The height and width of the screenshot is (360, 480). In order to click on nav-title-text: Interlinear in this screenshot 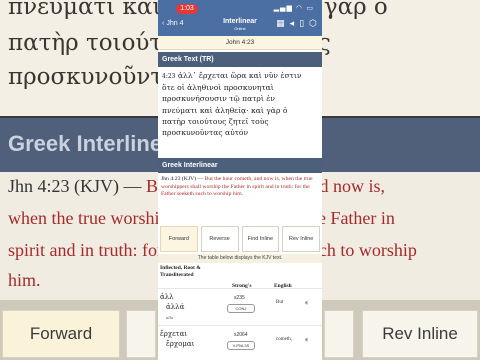, I will do `click(240, 21)`.